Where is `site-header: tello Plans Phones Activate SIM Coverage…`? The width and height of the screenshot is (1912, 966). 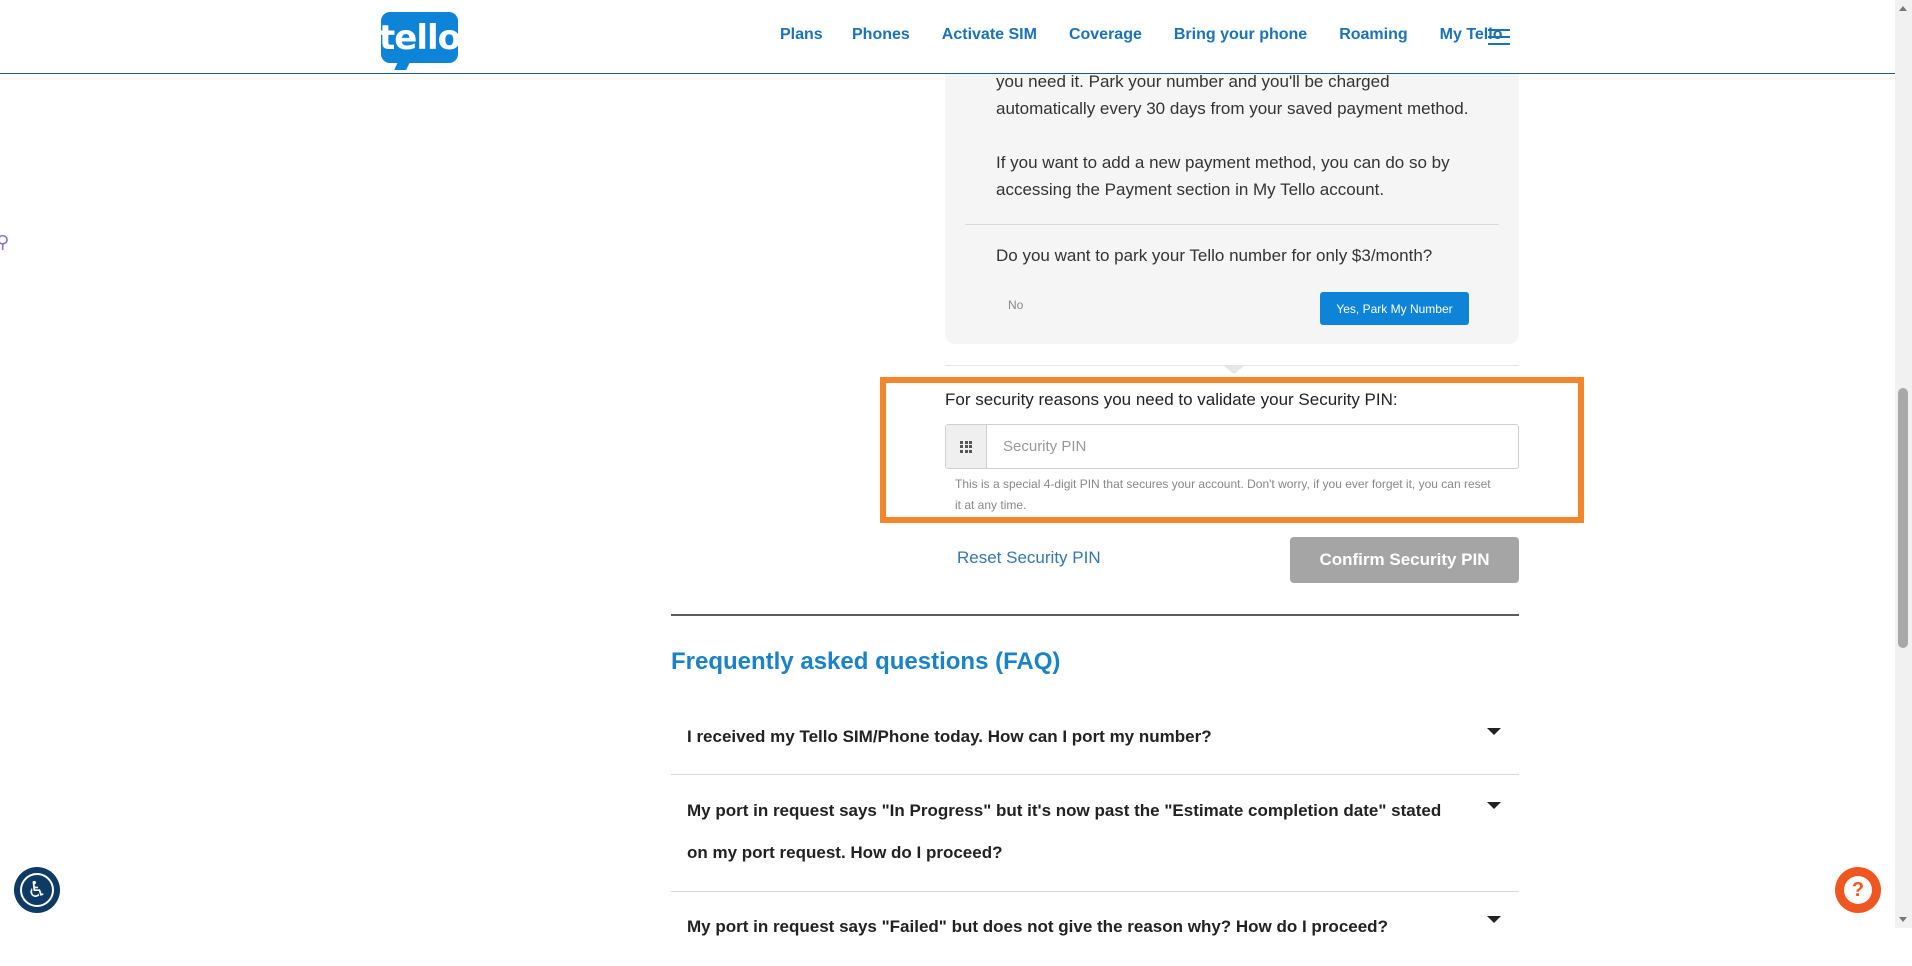
site-header: tello Plans Phones Activate SIM Coverage… is located at coordinates (947, 37).